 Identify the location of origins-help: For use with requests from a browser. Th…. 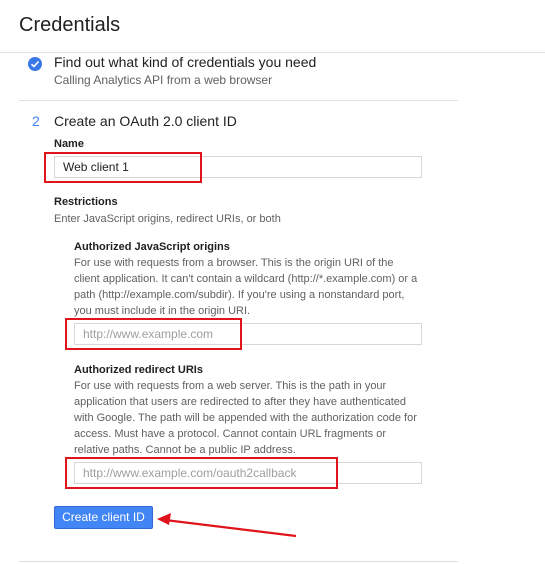
(246, 287).